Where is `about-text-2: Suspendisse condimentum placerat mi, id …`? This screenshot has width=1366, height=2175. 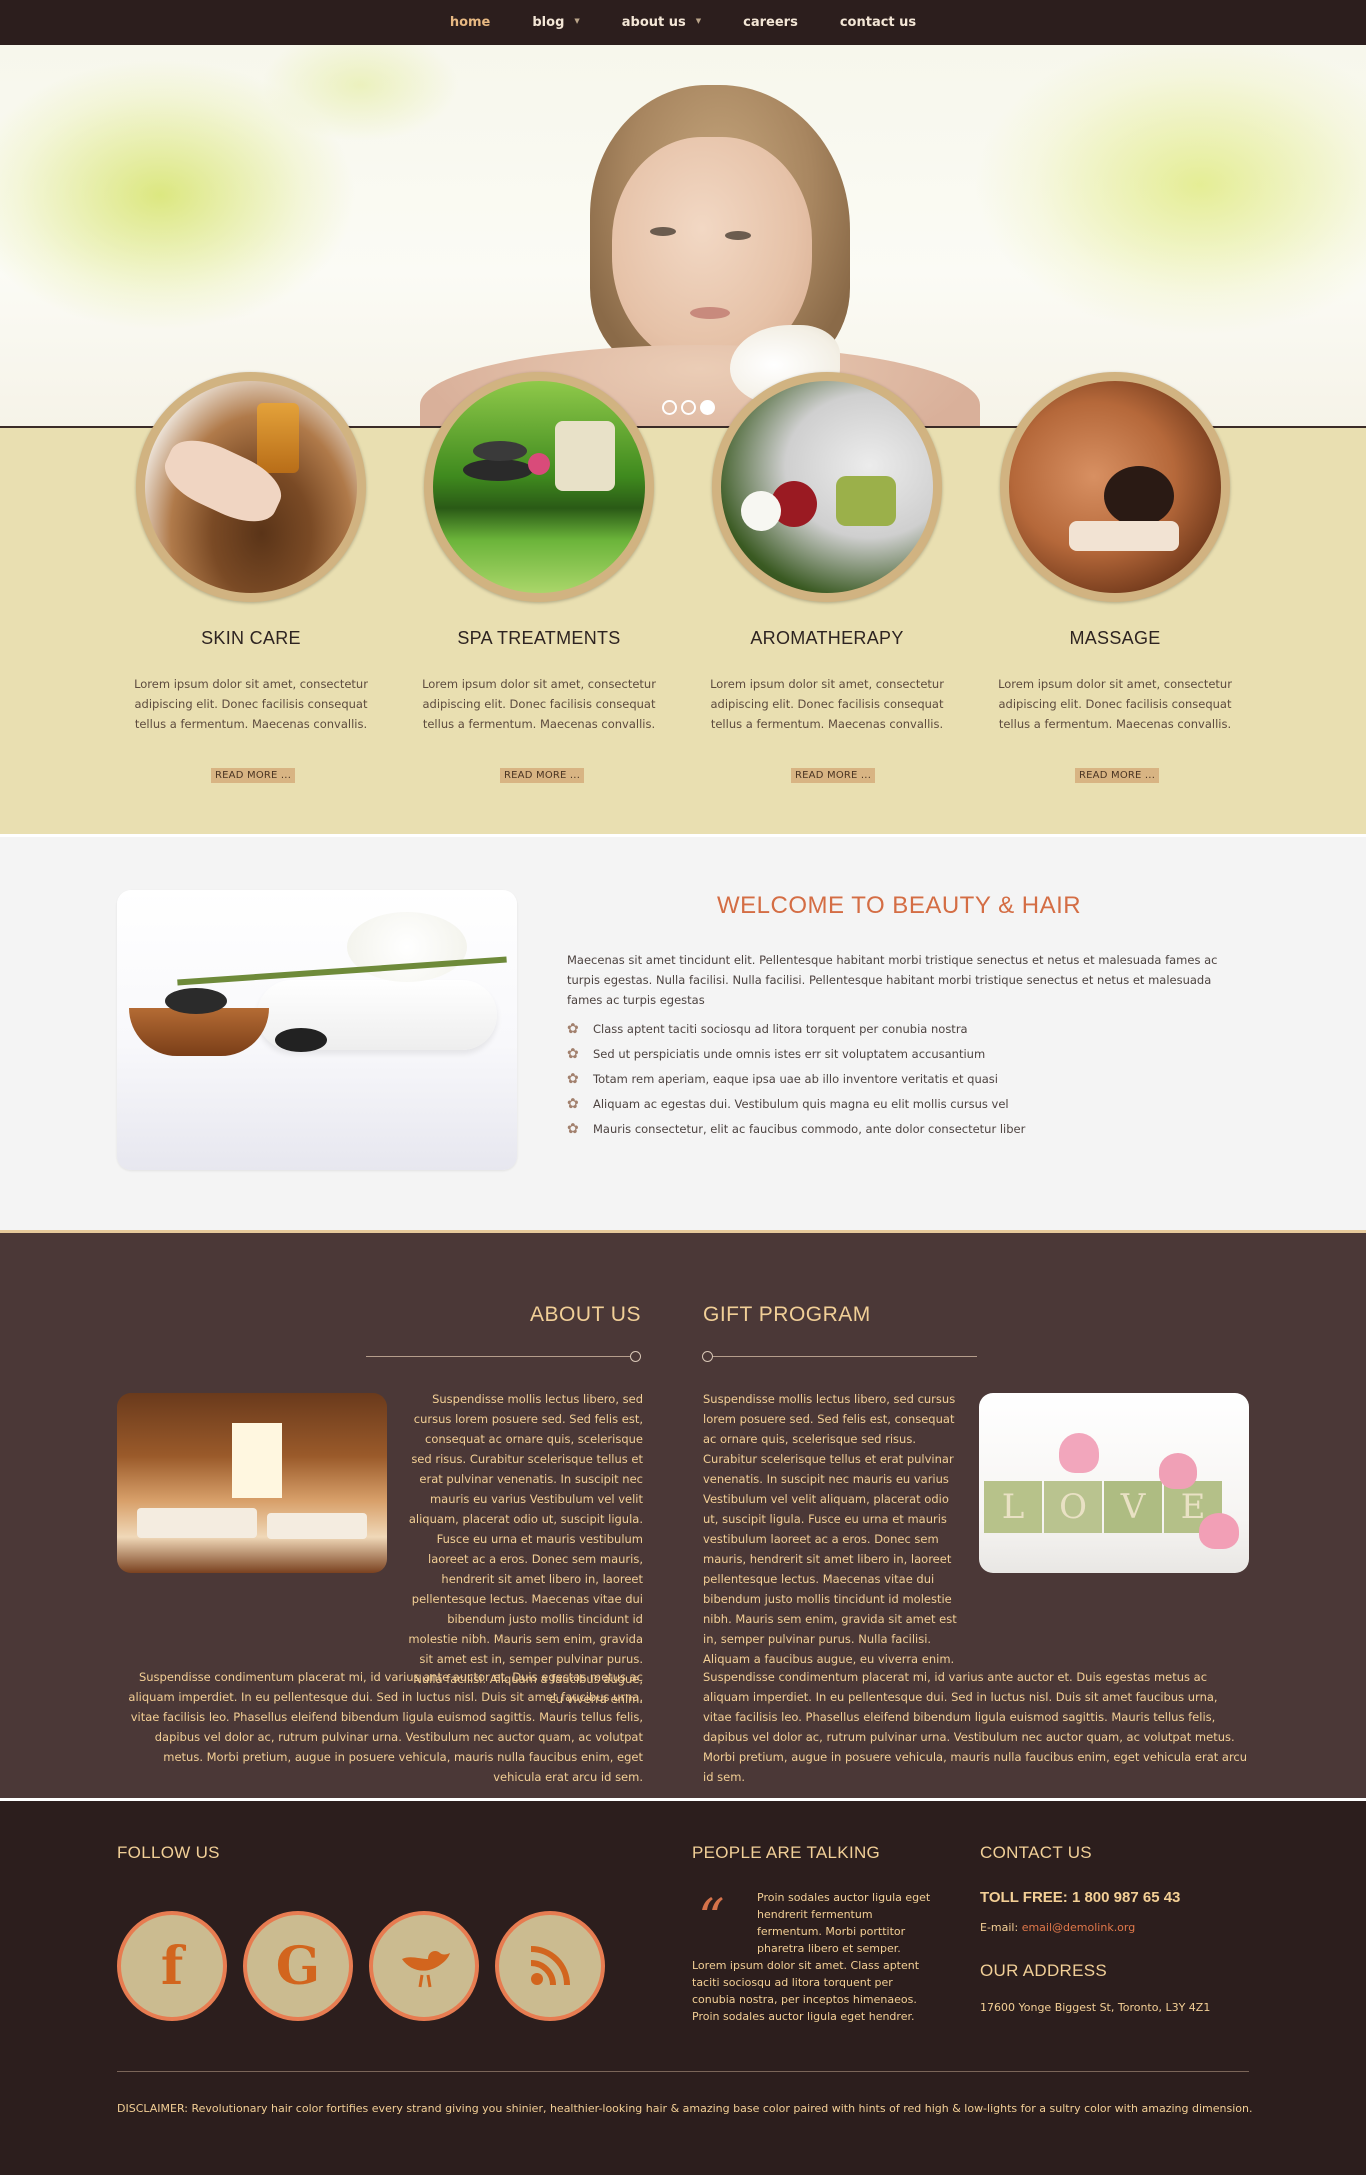 about-text-2: Suspendisse condimentum placerat mi, id … is located at coordinates (385, 1727).